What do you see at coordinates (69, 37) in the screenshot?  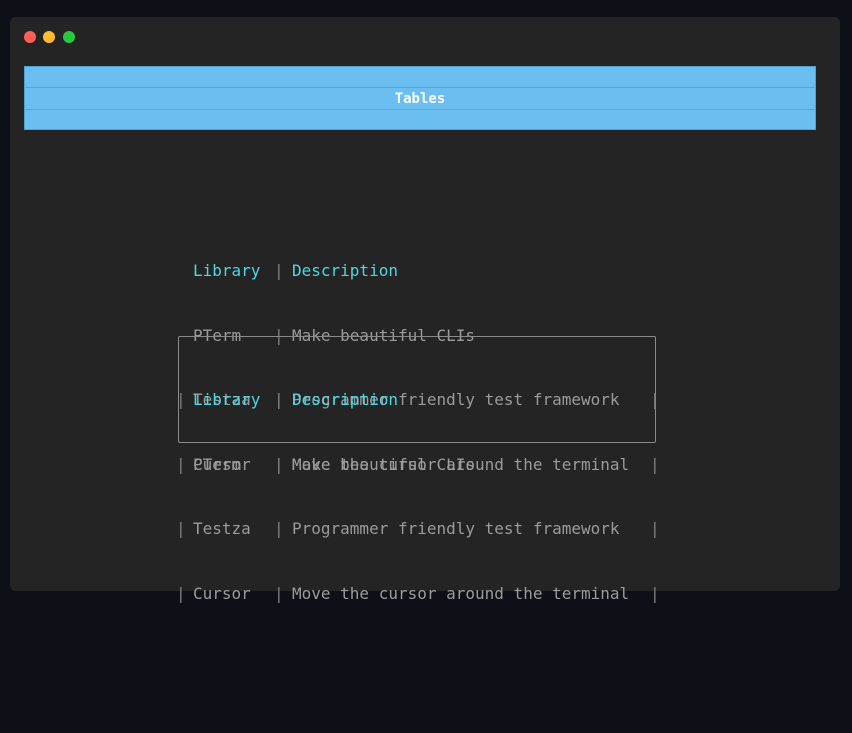 I see `maximize-window-button` at bounding box center [69, 37].